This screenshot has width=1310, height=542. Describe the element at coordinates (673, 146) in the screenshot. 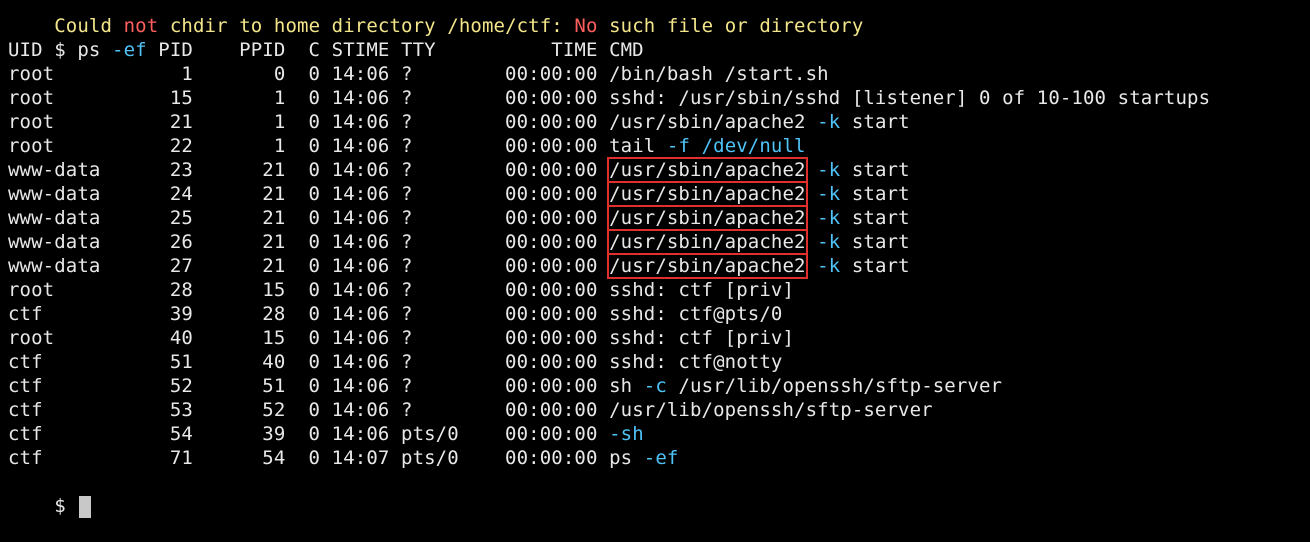

I see `row-flag: -f` at that location.